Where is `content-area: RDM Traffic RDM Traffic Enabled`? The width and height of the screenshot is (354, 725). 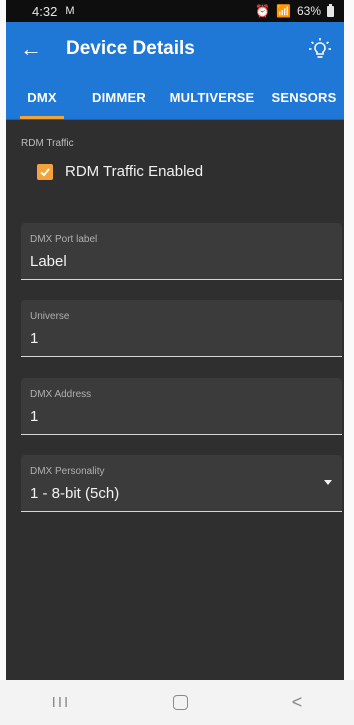
content-area: RDM Traffic RDM Traffic Enabled is located at coordinates (175, 150).